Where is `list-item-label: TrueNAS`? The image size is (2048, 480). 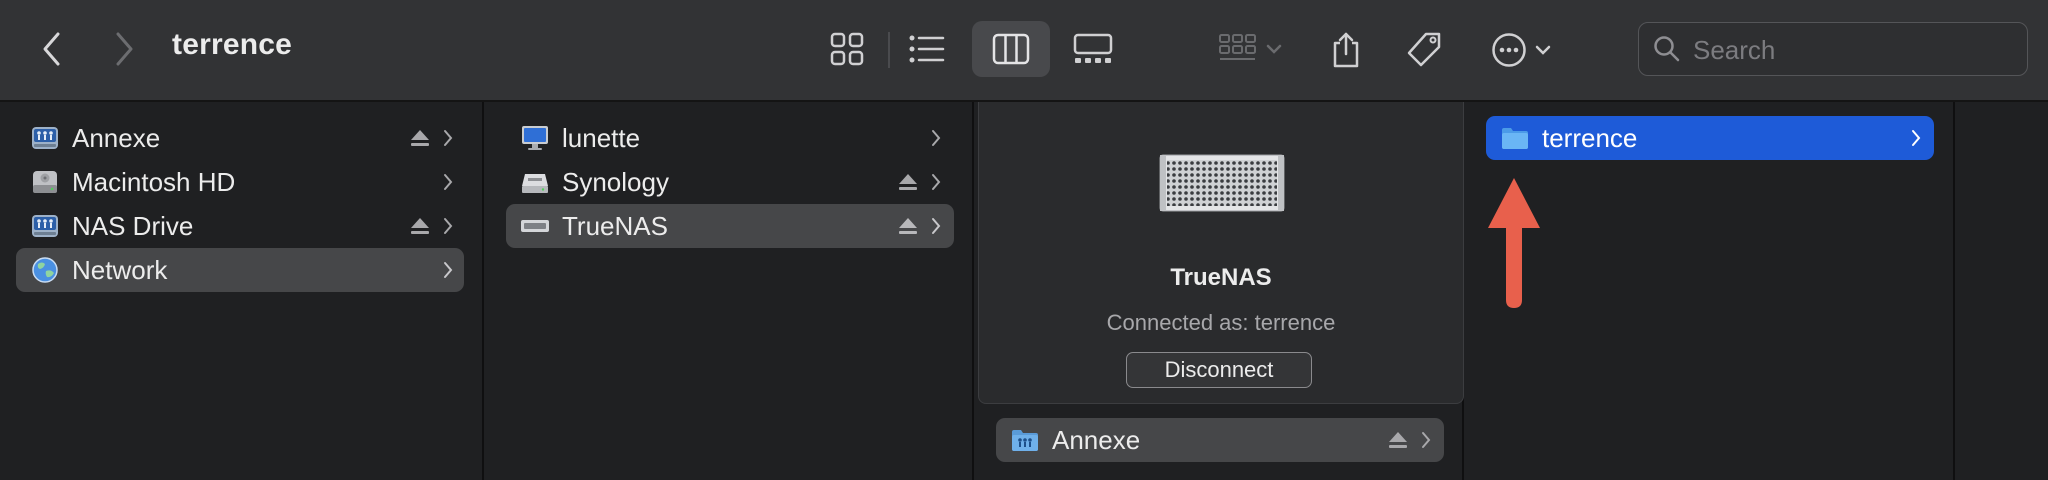 list-item-label: TrueNAS is located at coordinates (615, 226).